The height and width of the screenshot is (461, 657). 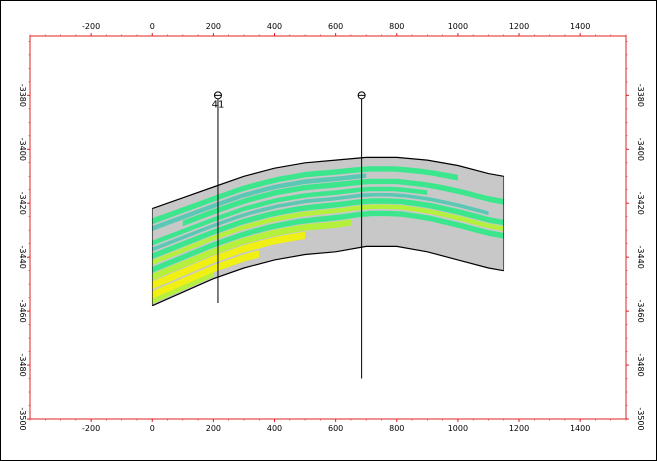 I want to click on y-tick-label-right: -3440, so click(x=640, y=257).